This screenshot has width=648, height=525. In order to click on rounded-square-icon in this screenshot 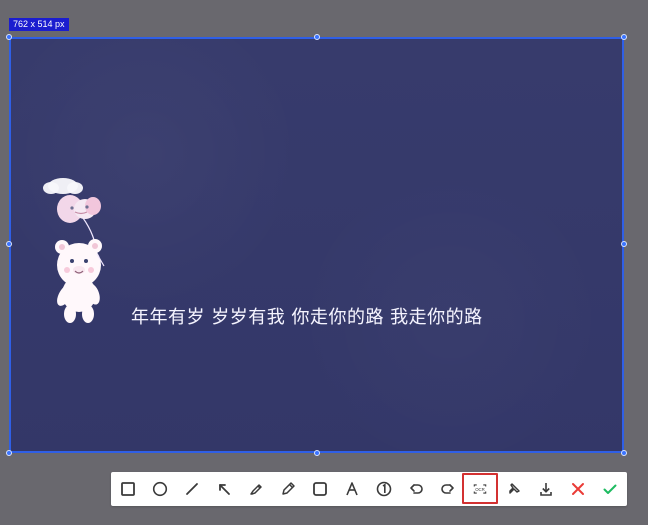, I will do `click(320, 489)`.